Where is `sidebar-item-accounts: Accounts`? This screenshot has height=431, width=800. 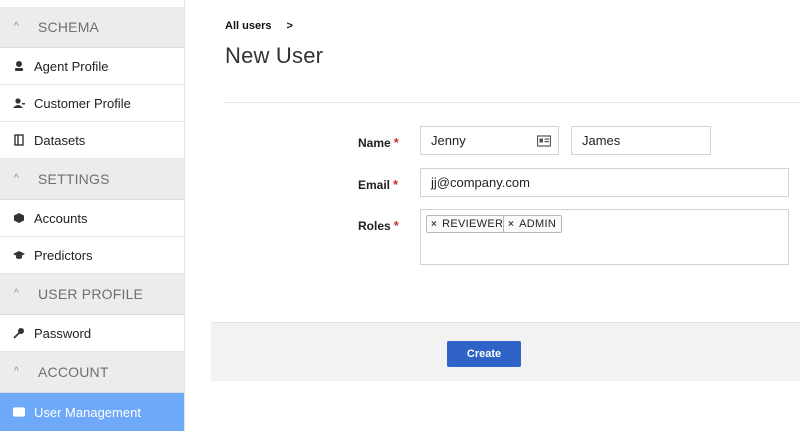
sidebar-item-accounts: Accounts is located at coordinates (92, 218).